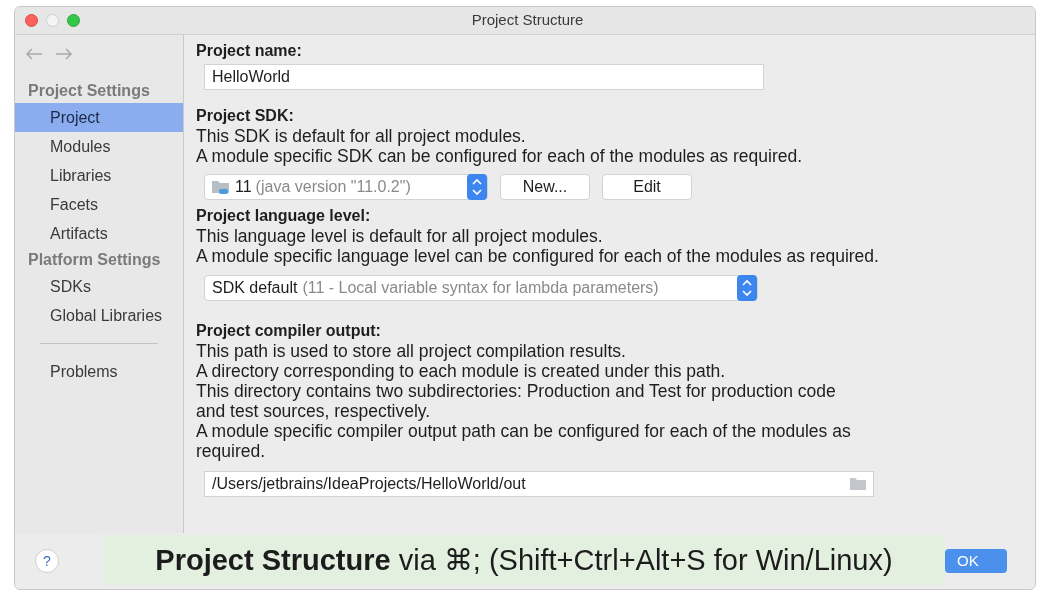  What do you see at coordinates (527, 20) in the screenshot?
I see `window-title: Project Structure` at bounding box center [527, 20].